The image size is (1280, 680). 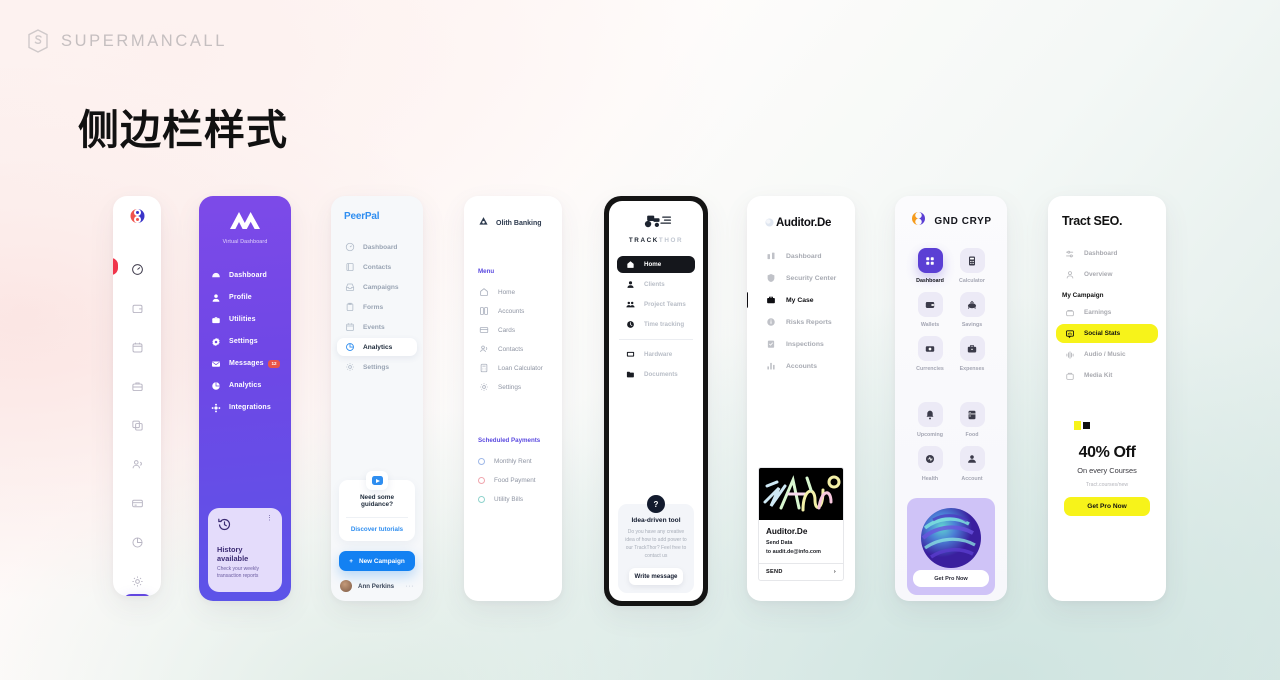 I want to click on gnd-name: GND CRYP, so click(x=963, y=221).